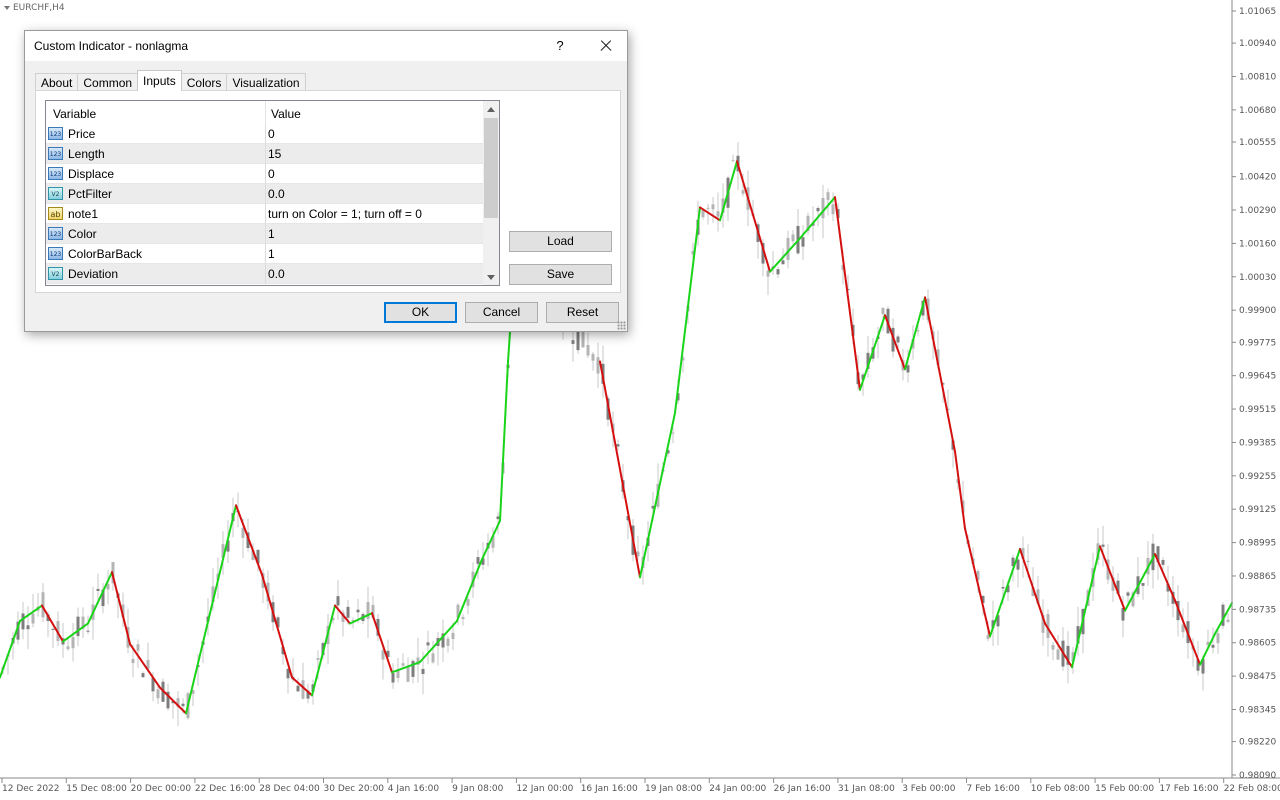 The width and height of the screenshot is (1280, 800). Describe the element at coordinates (345, 214) in the screenshot. I see `variable-value: turn on Color = 1; turn off = 0` at that location.